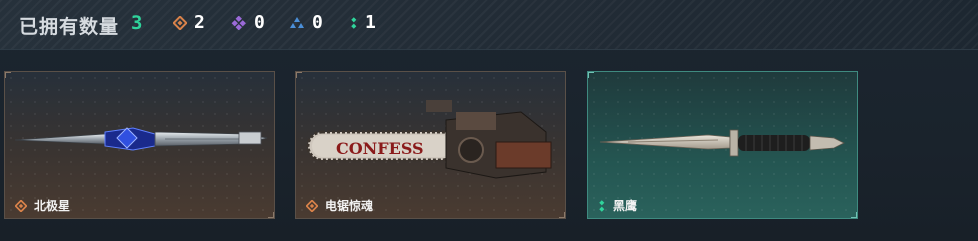 Image resolution: width=978 pixels, height=241 pixels. I want to click on card-name-row: 电锯惊魂, so click(339, 205).